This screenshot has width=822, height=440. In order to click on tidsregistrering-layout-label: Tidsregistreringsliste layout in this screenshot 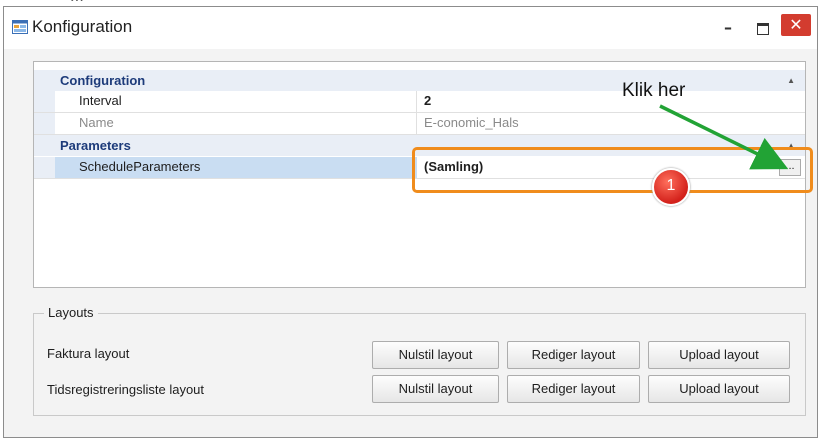, I will do `click(126, 389)`.